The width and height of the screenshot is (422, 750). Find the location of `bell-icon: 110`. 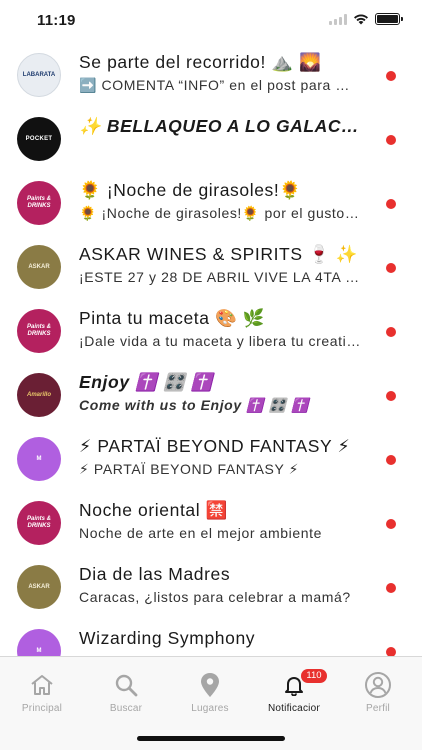

bell-icon: 110 is located at coordinates (303, 684).